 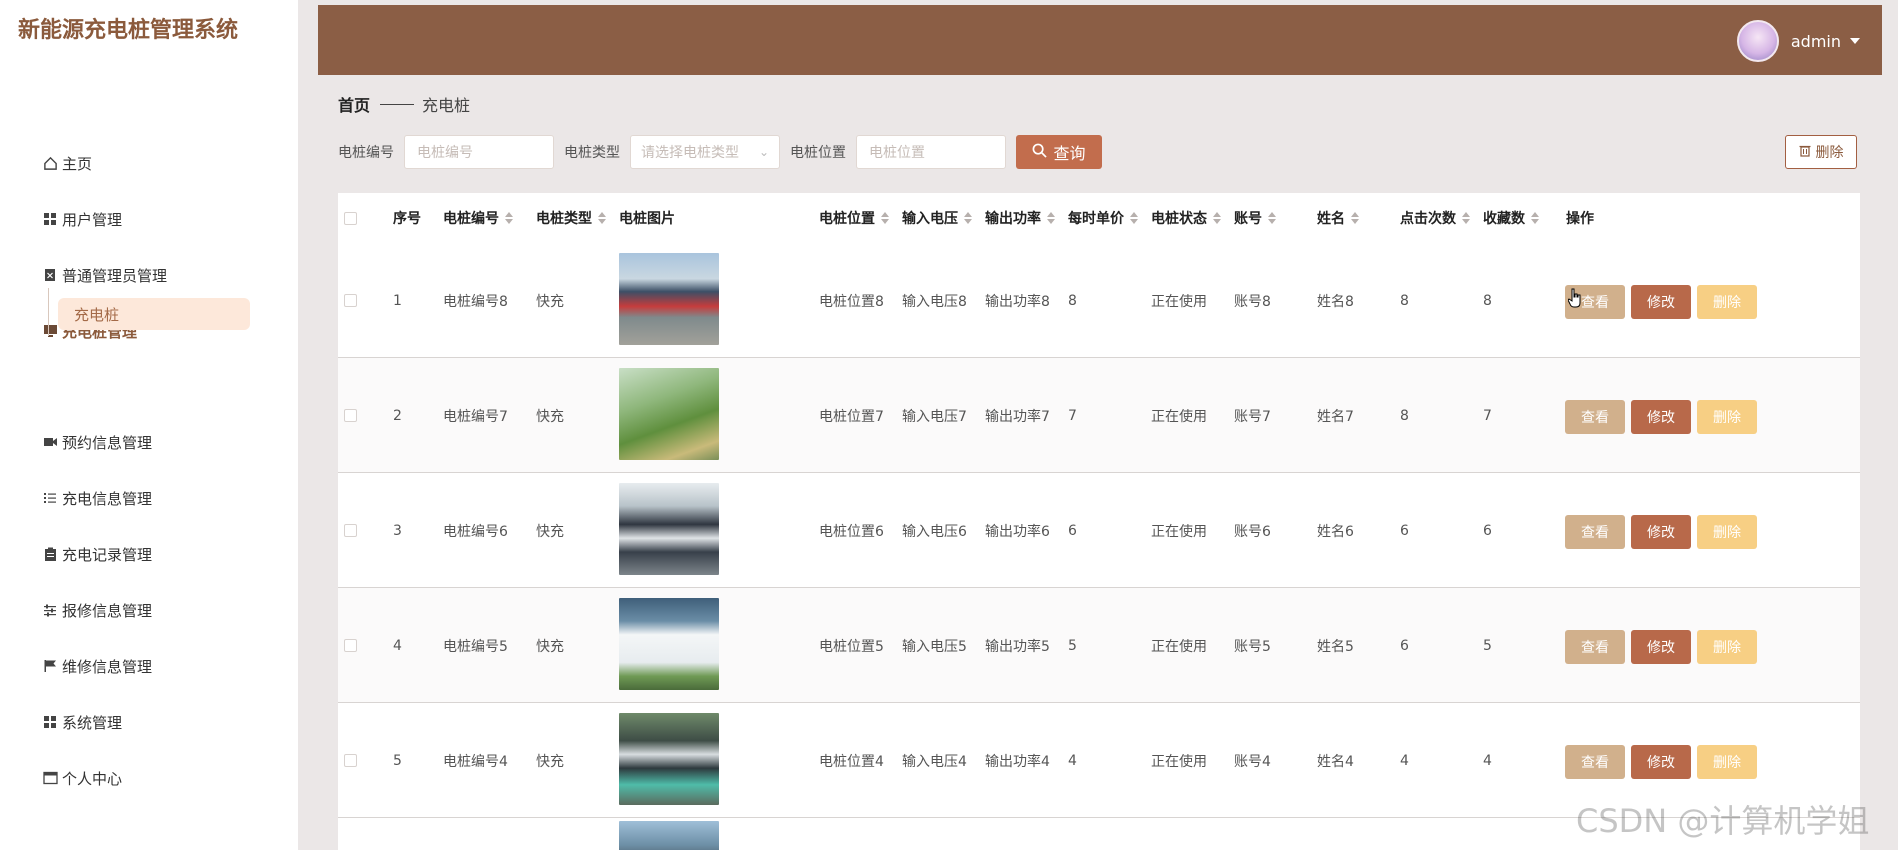 I want to click on window-icon, so click(x=50, y=778).